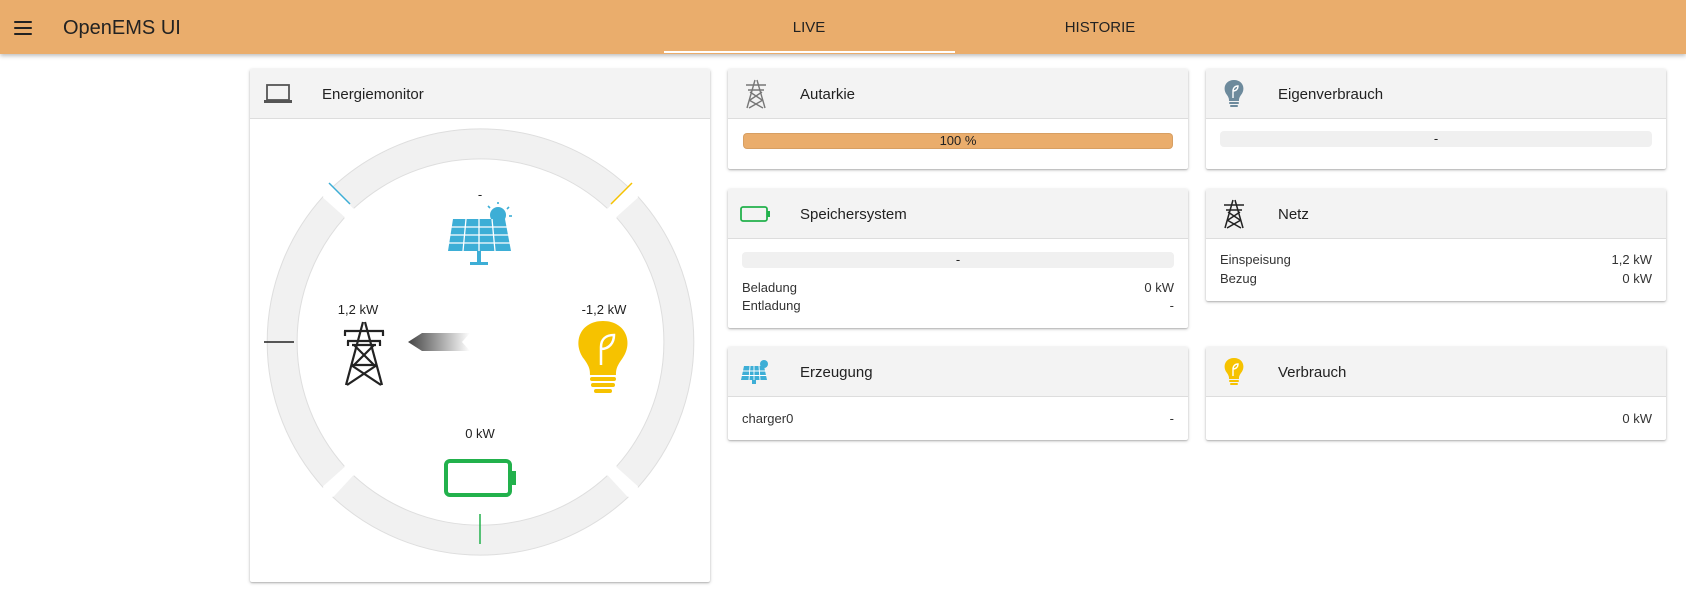  I want to click on erzeugung-card: Erzeugung charger0 -, so click(958, 393).